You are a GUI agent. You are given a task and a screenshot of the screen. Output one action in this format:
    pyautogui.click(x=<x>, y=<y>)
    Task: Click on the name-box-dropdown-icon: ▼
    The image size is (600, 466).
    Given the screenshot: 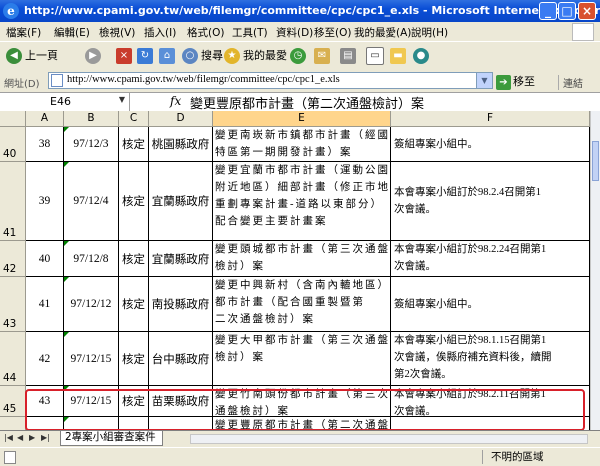 What is the action you would take?
    pyautogui.click(x=122, y=99)
    